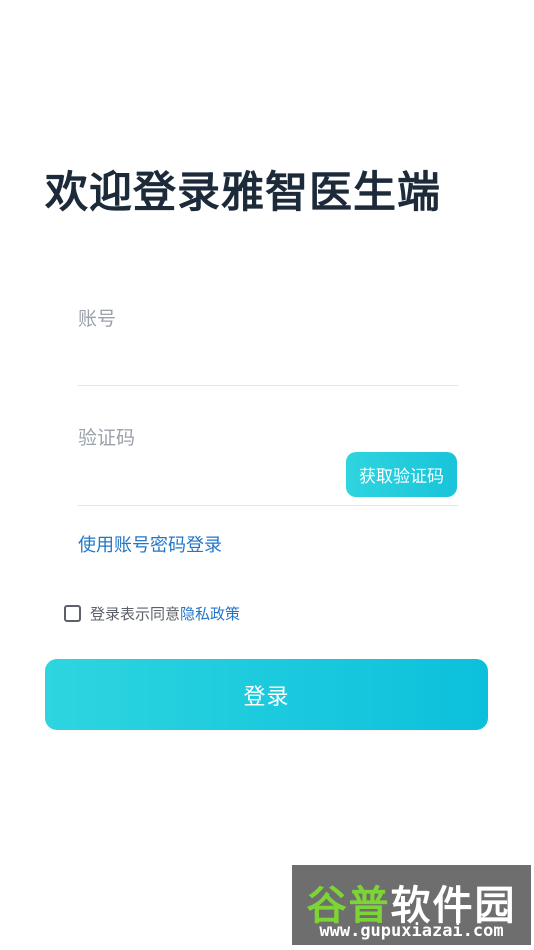  I want to click on verification-code-input, so click(205, 479).